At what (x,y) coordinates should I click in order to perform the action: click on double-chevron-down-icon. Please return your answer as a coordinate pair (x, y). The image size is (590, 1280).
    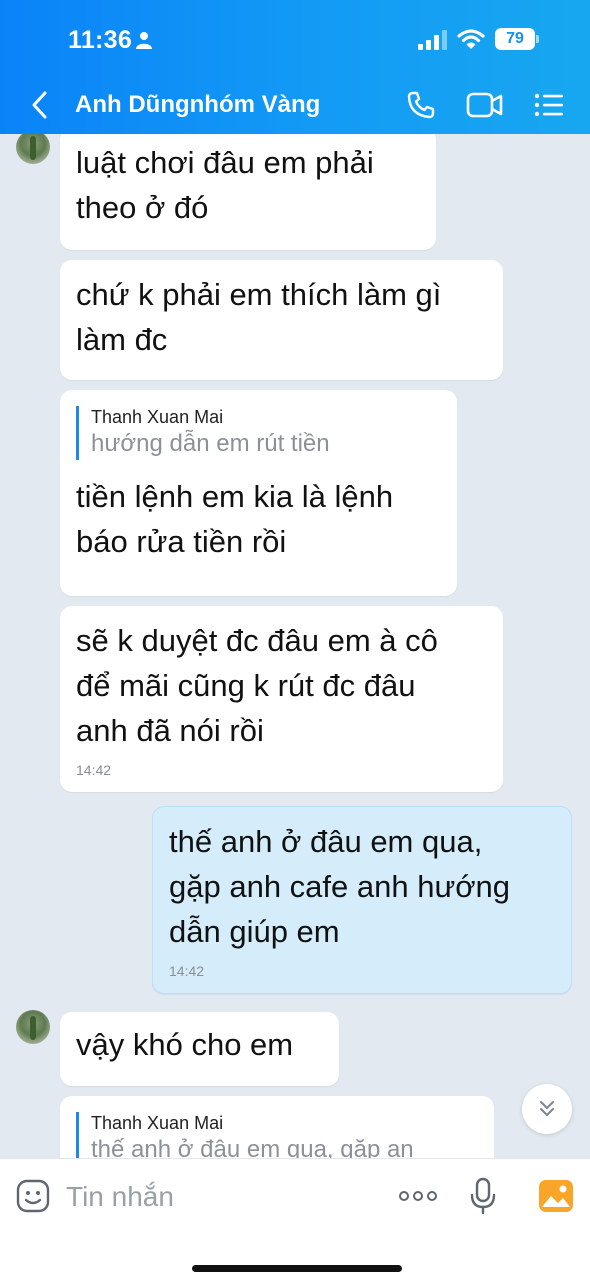
    Looking at the image, I should click on (547, 1108).